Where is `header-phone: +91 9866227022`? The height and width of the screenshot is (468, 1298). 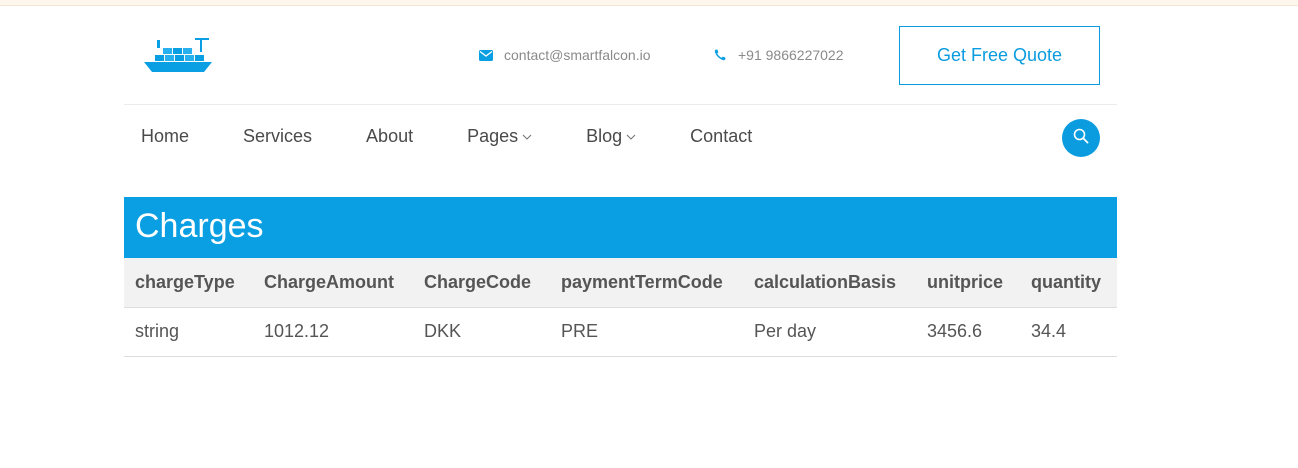
header-phone: +91 9866227022 is located at coordinates (778, 55).